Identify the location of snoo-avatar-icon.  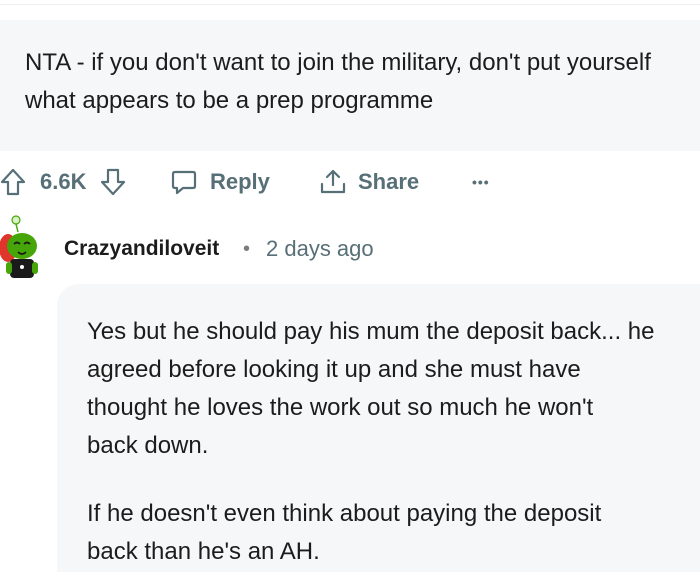
(19, 246).